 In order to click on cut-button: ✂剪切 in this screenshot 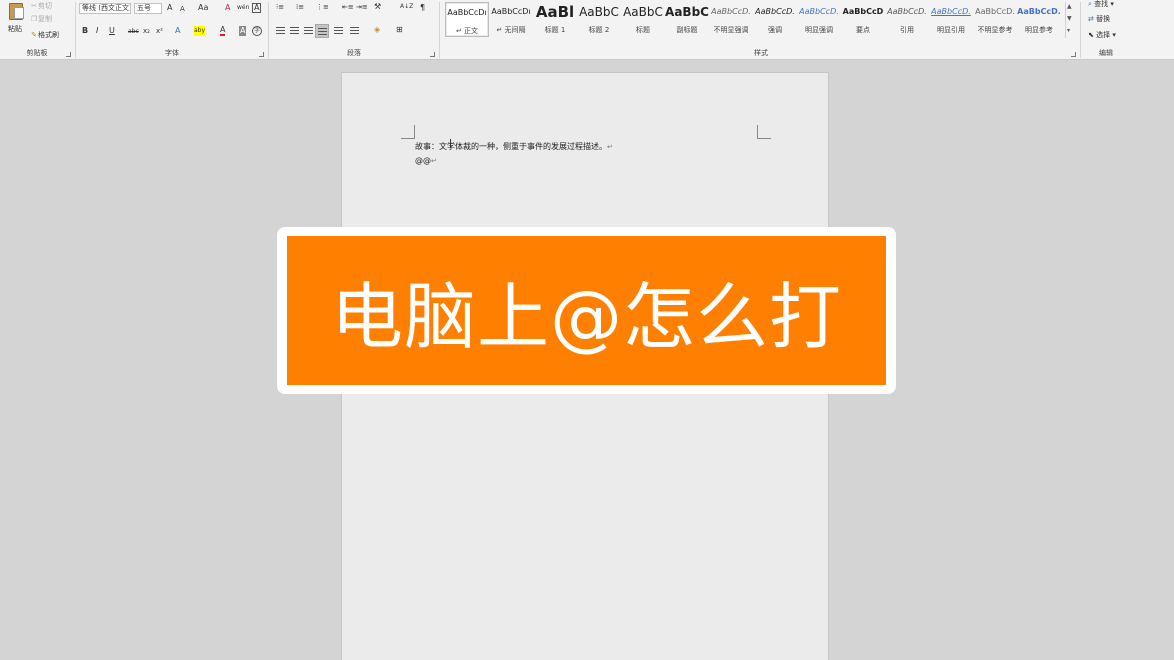, I will do `click(41, 6)`.